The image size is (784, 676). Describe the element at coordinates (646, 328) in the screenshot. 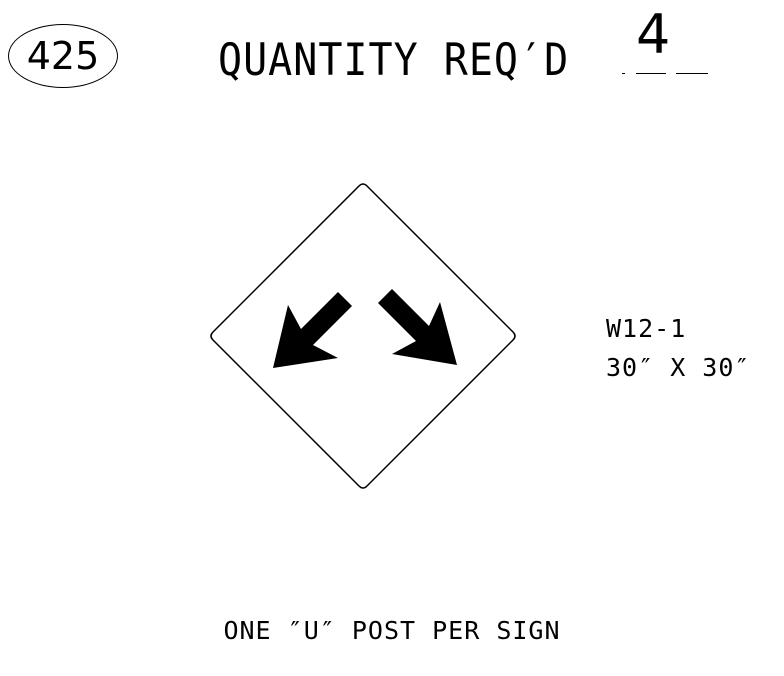

I see `sign-code: W12-1` at that location.